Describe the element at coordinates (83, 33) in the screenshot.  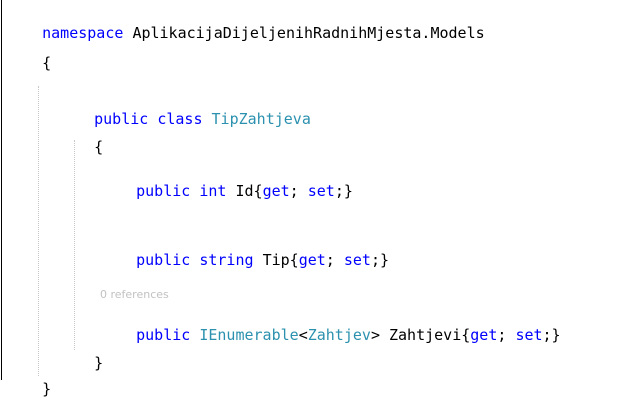
I see `keyword: namespace` at that location.